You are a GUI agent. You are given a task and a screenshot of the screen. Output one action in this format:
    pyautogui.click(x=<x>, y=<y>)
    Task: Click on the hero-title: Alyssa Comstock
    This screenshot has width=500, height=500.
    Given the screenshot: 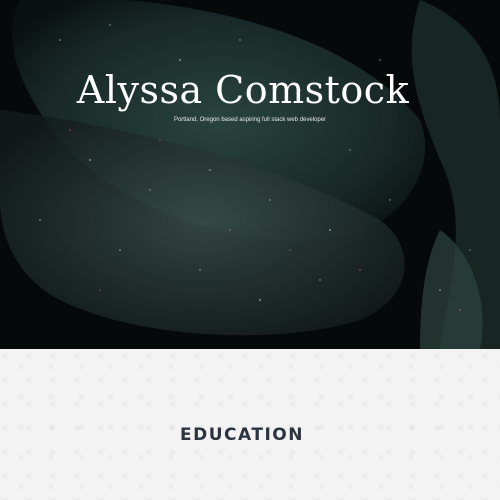 What is the action you would take?
    pyautogui.click(x=243, y=90)
    